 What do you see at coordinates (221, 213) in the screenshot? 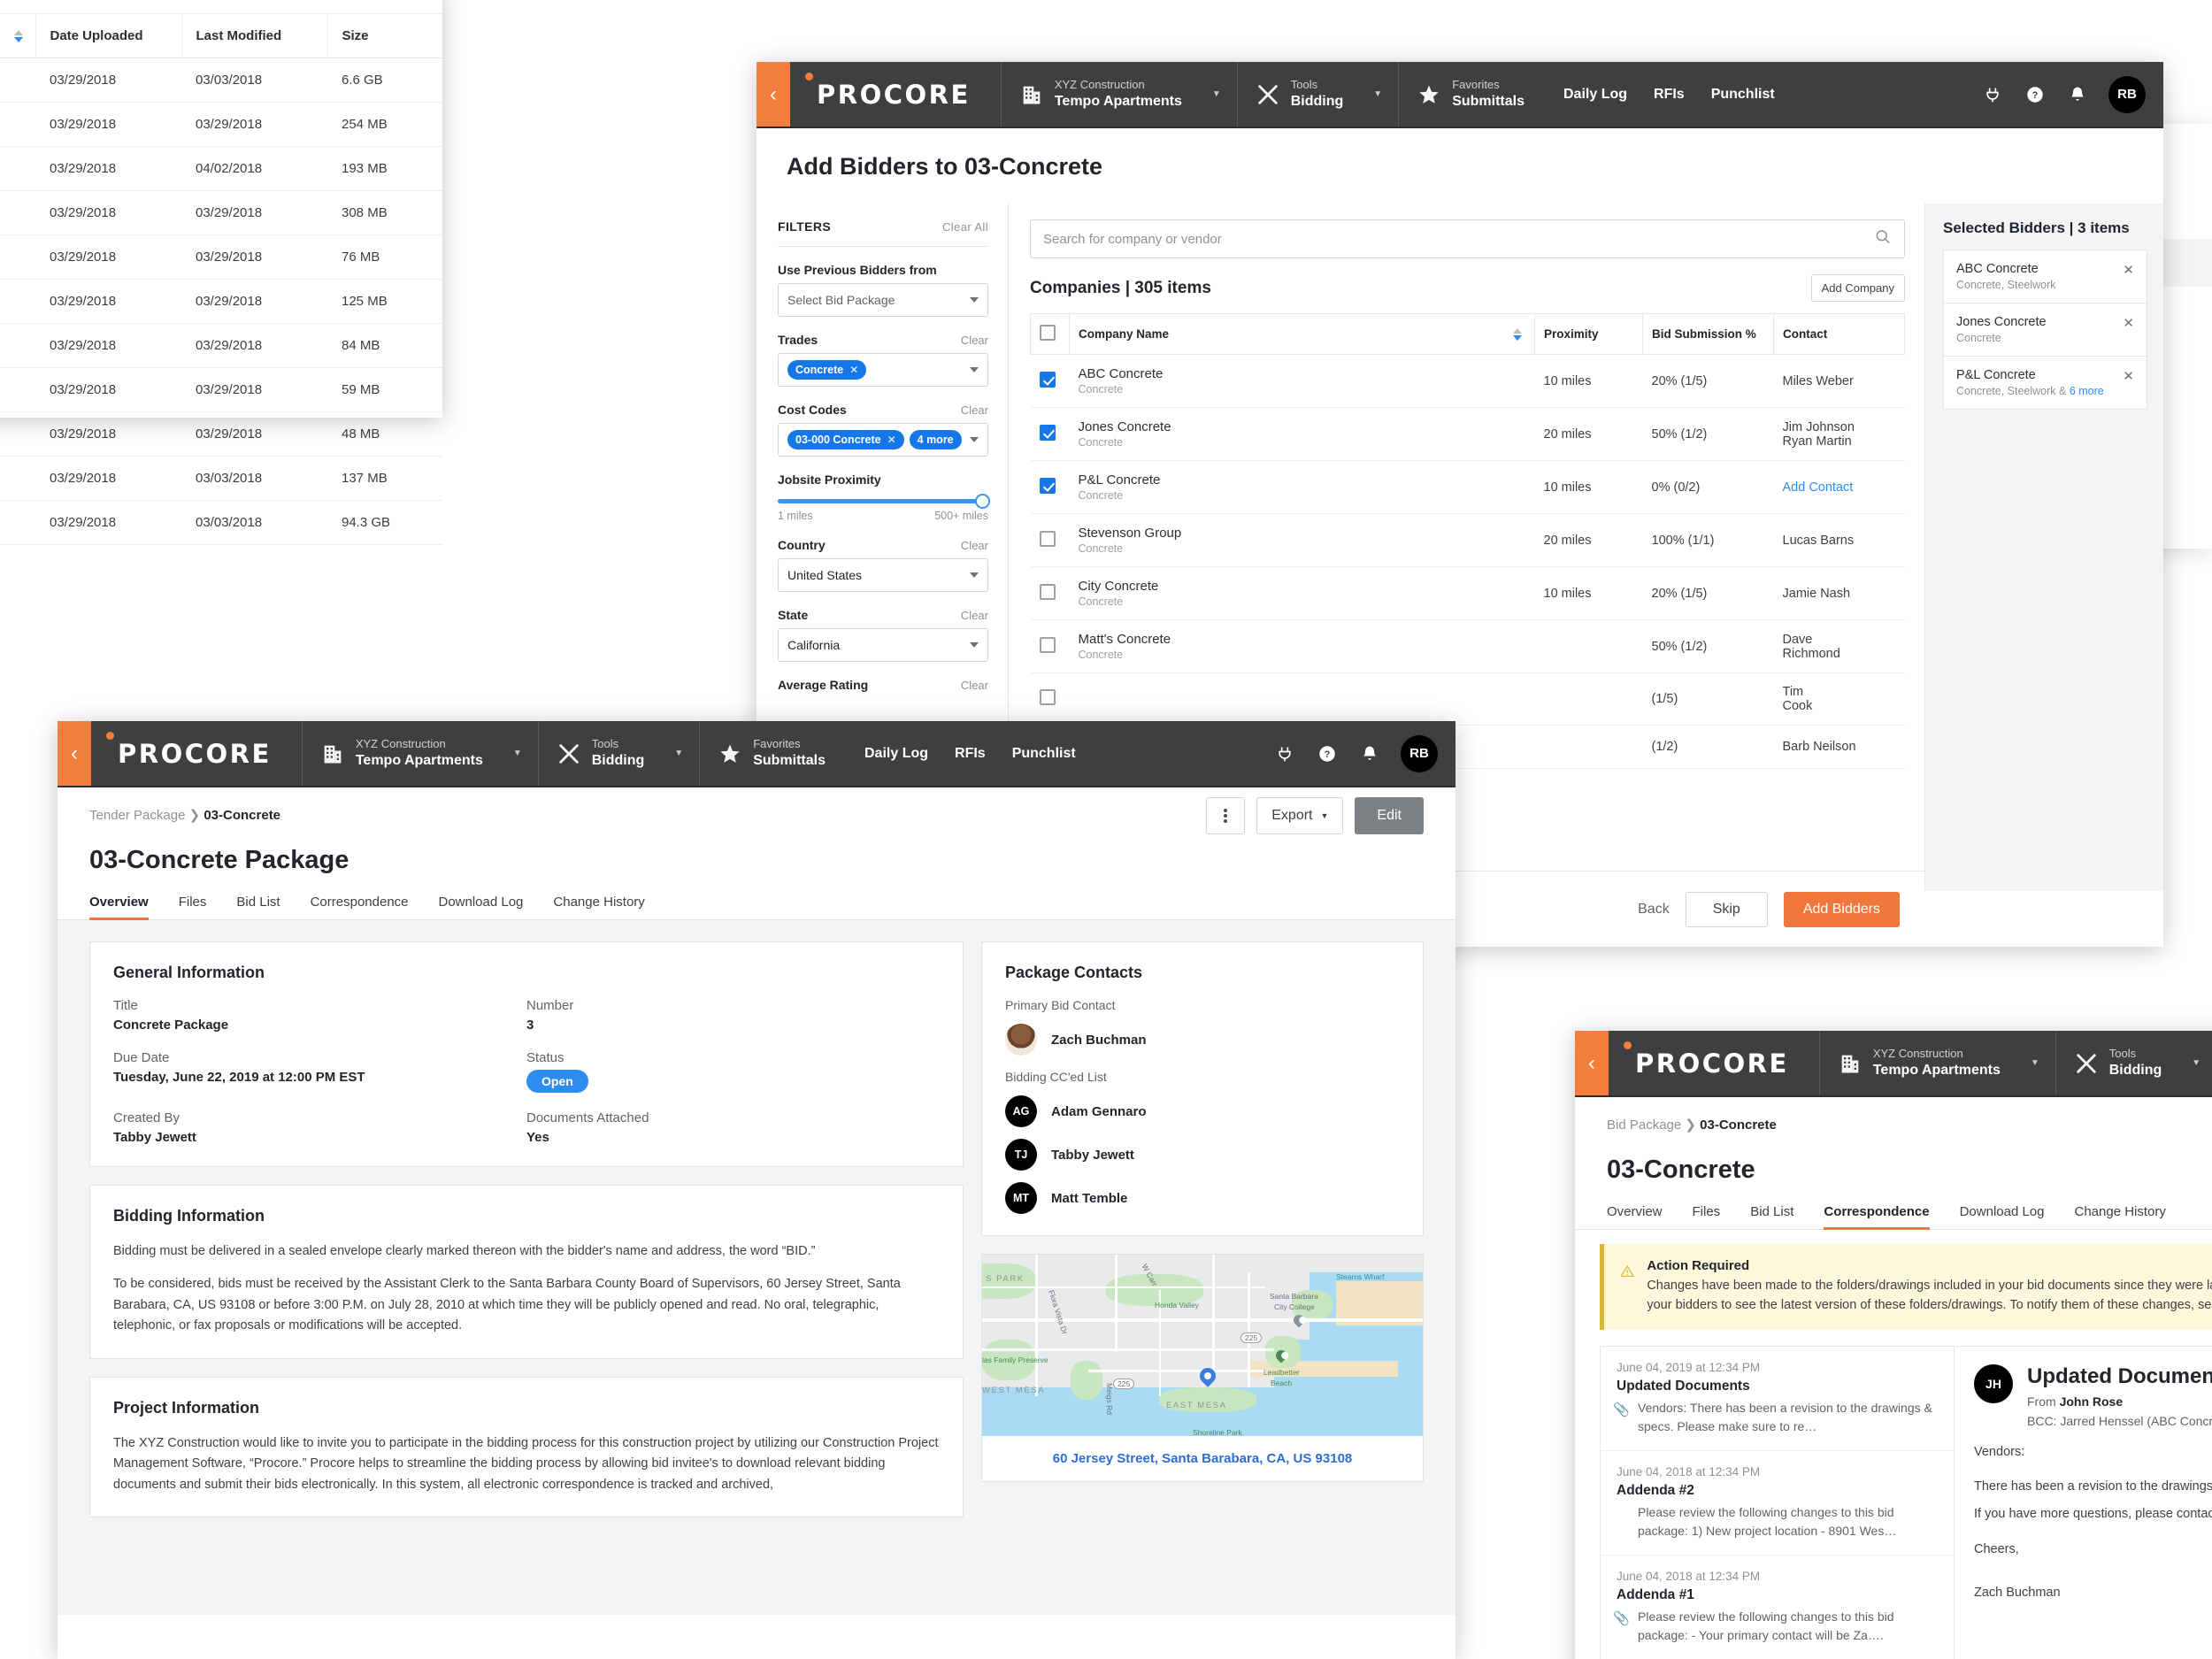
I see `table-row: 03/29/2018 03/29/2018 308 MB` at bounding box center [221, 213].